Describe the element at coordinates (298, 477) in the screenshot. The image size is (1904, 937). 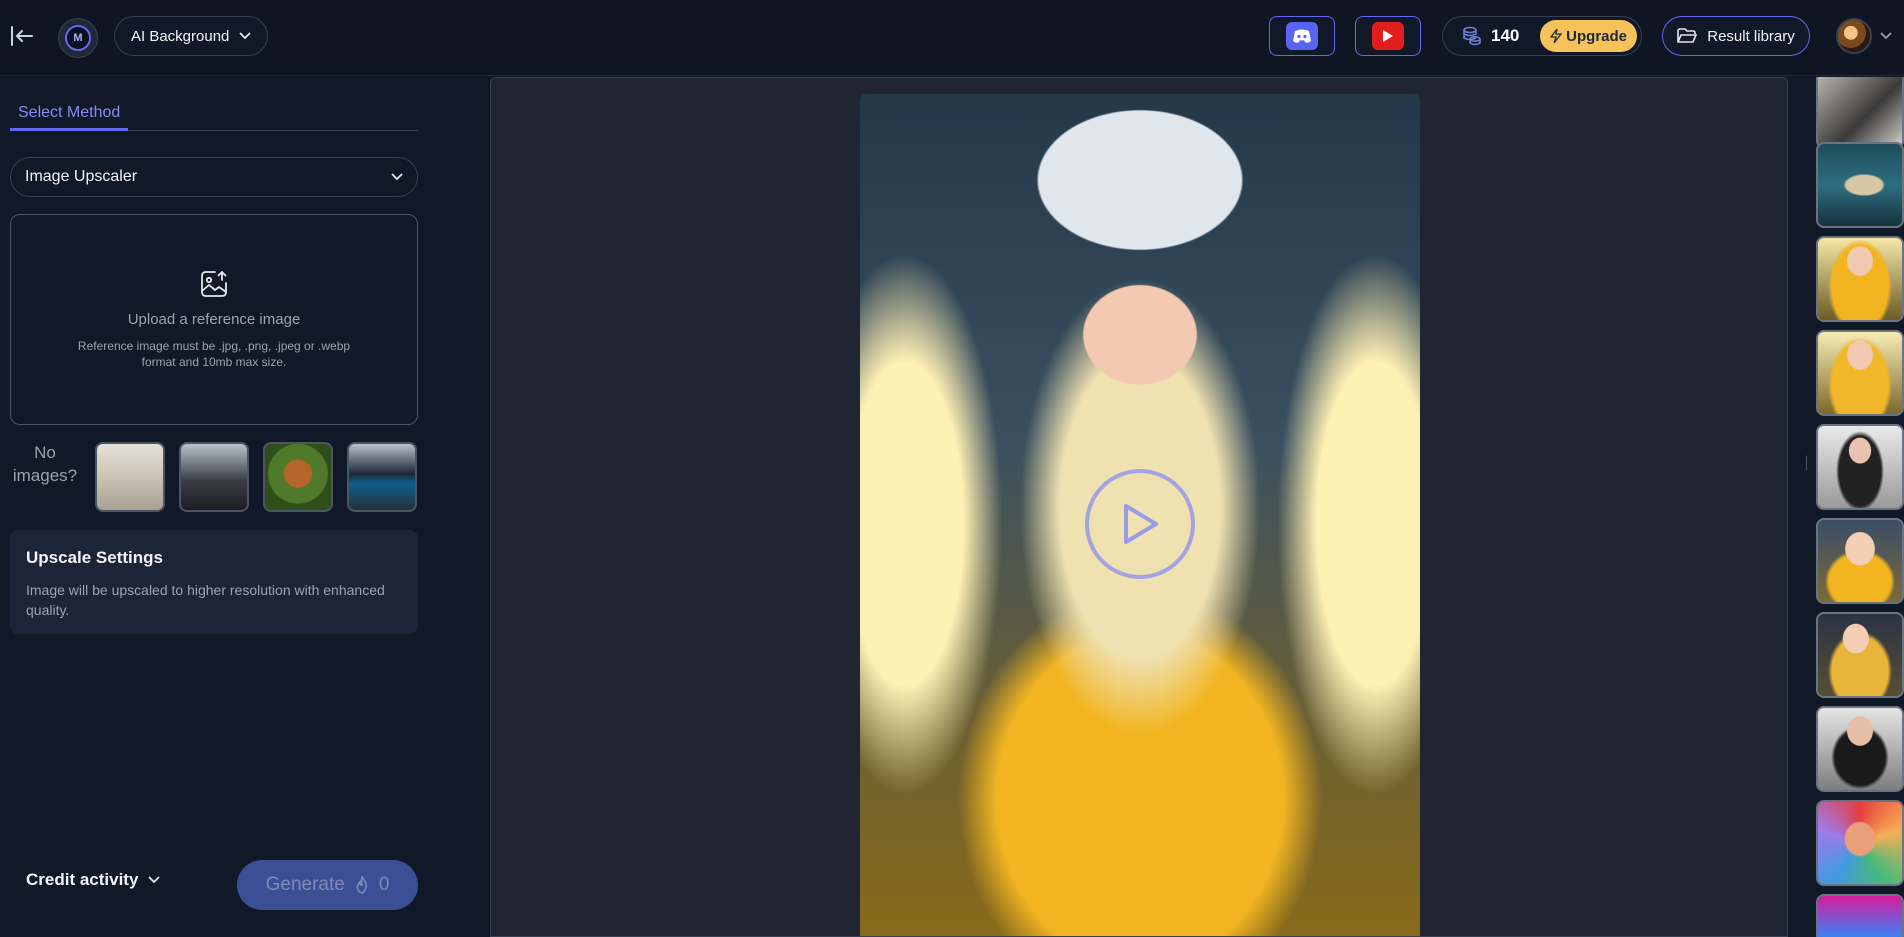
I see `sample-image-squirrel` at that location.